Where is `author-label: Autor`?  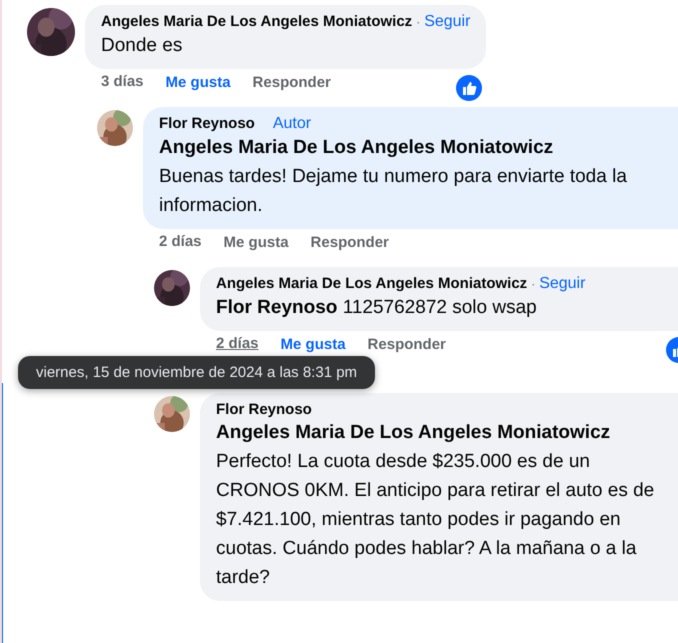 author-label: Autor is located at coordinates (292, 124).